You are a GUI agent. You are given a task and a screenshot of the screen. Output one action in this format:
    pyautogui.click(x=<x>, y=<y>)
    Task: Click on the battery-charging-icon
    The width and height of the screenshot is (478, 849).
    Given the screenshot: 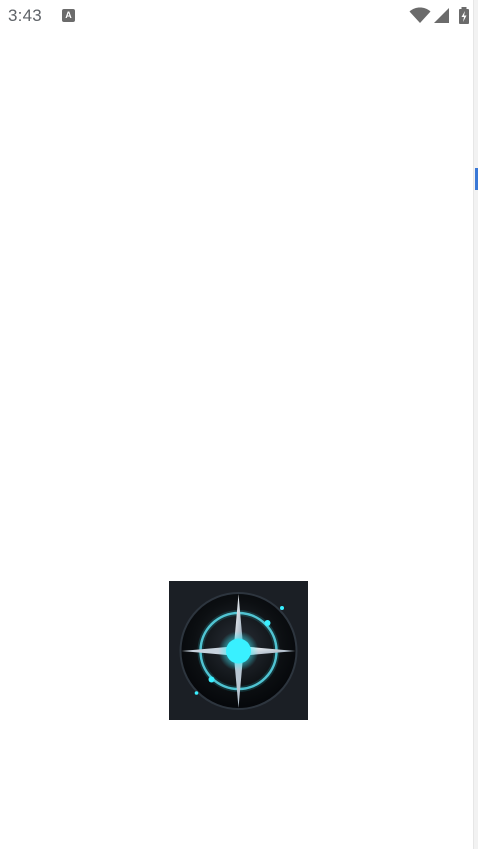 What is the action you would take?
    pyautogui.click(x=464, y=15)
    